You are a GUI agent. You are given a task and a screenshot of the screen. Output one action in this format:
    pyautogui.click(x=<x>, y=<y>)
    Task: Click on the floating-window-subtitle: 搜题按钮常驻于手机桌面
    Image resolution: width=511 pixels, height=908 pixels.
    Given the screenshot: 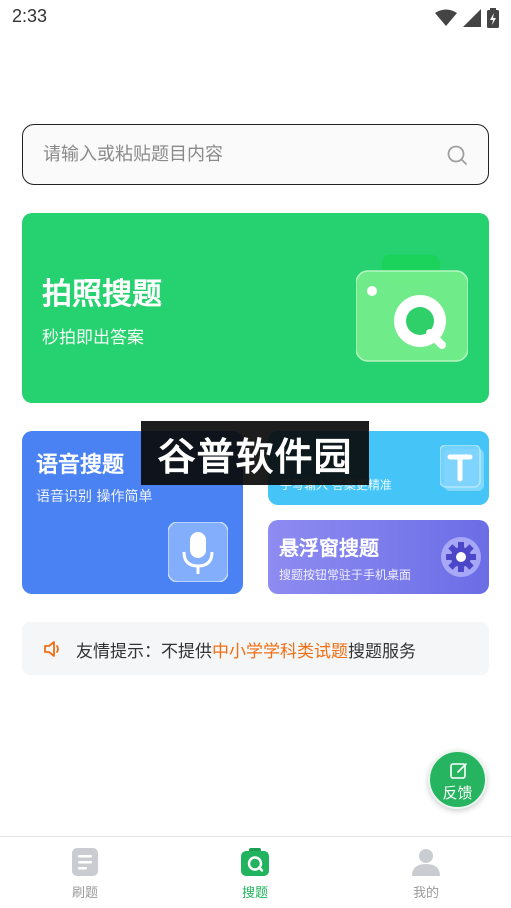 What is the action you would take?
    pyautogui.click(x=345, y=575)
    